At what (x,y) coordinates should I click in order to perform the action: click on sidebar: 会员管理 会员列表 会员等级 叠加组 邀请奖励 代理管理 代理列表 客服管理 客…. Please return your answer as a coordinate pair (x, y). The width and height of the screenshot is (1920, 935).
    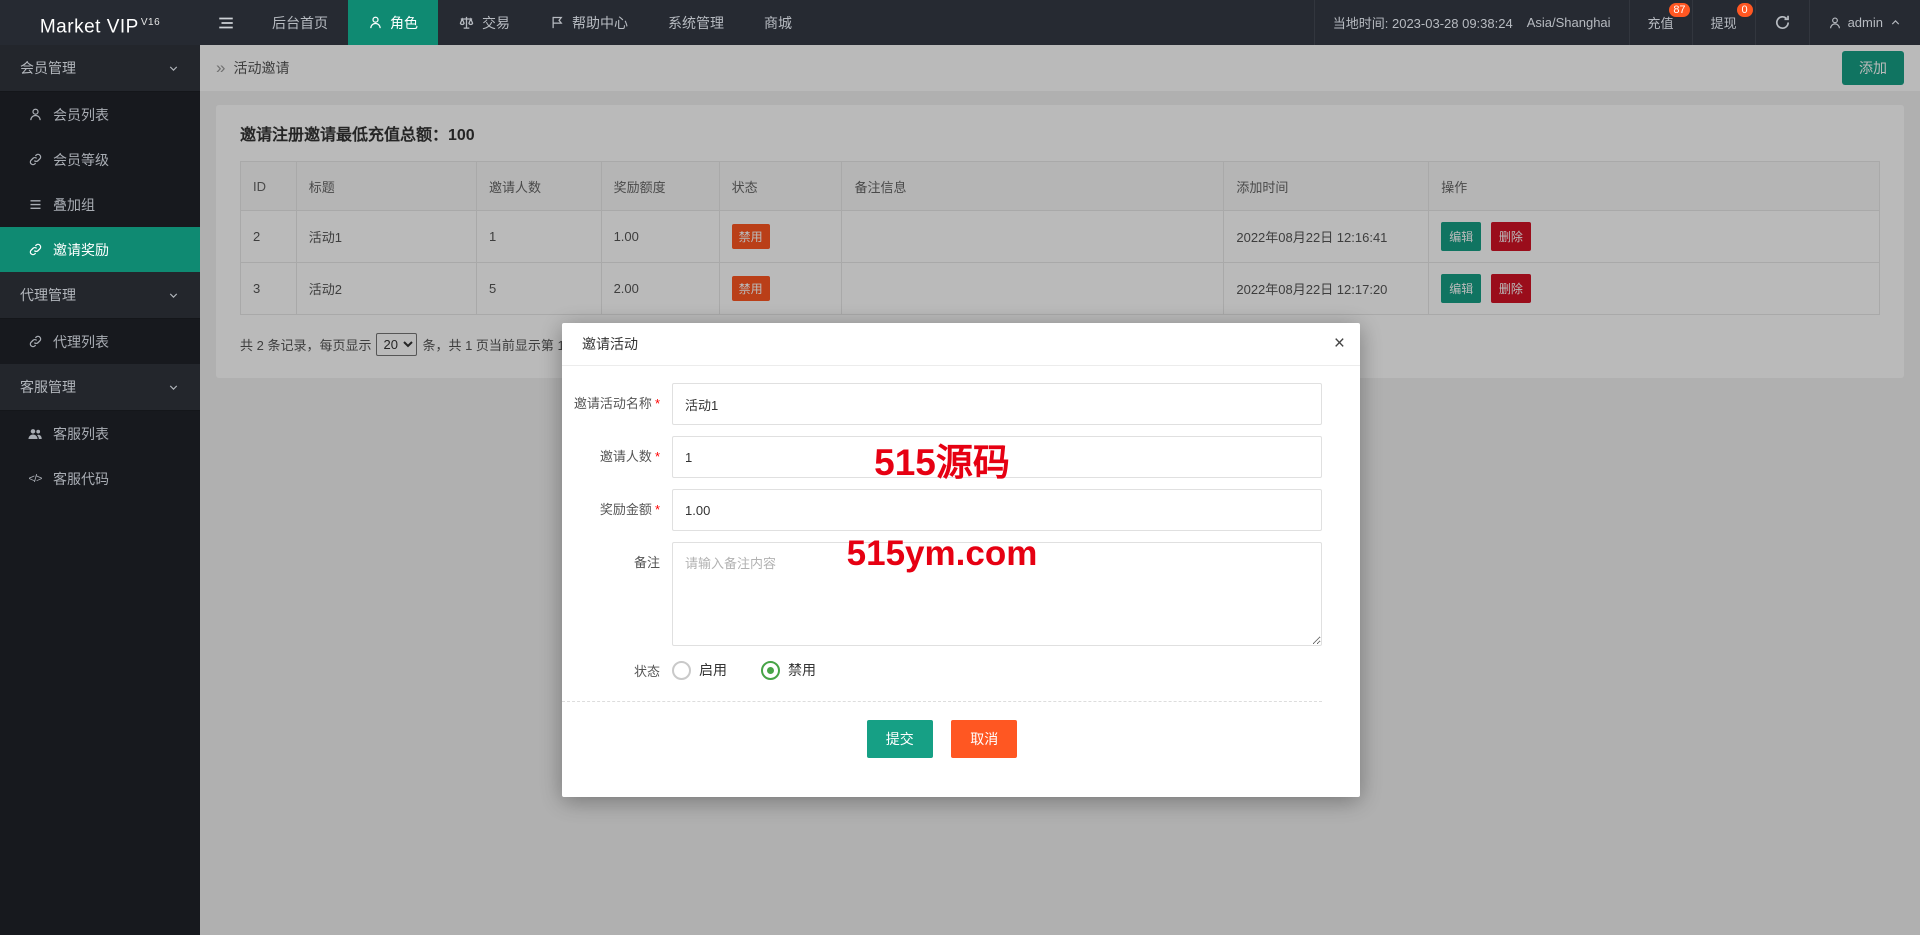
    Looking at the image, I should click on (100, 490).